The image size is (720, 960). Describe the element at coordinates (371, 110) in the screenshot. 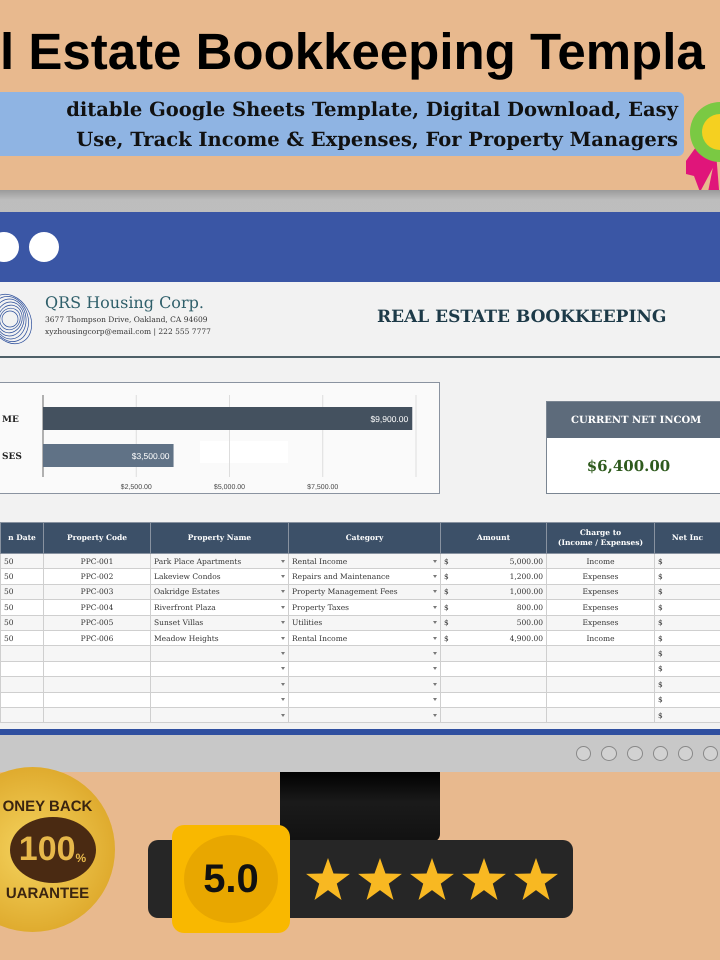

I see `subtitle-text: ditable Google Sheets Template, Digital Download, Easy` at that location.